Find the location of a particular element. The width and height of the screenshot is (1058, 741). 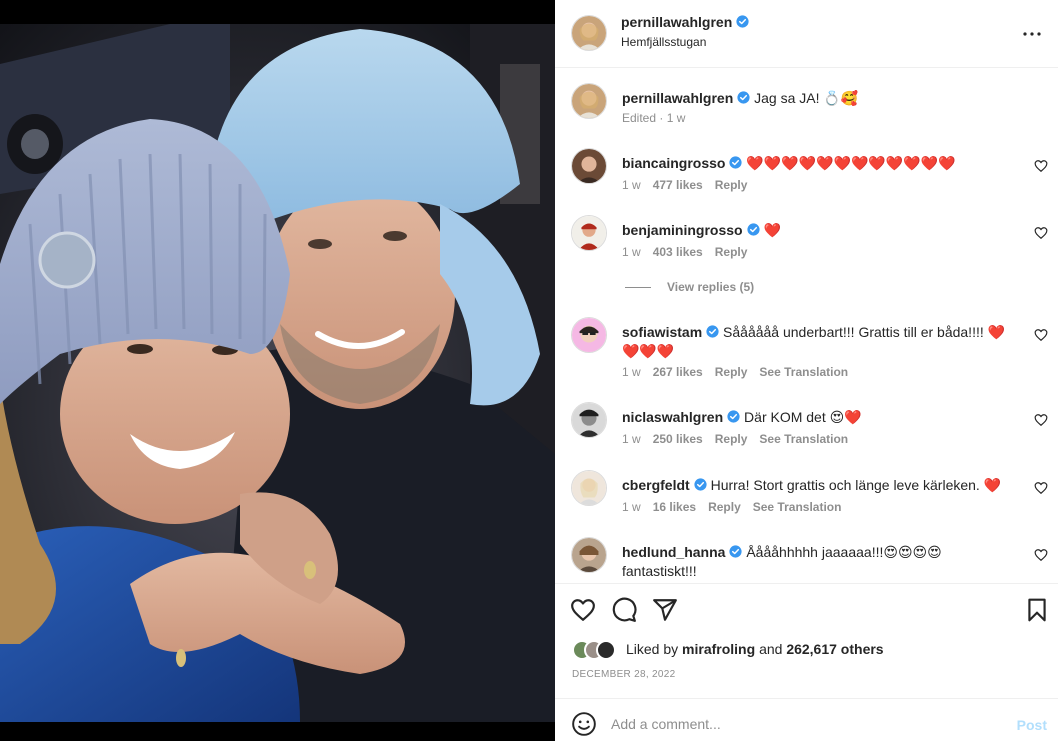

comment-username: benjaminingrosso is located at coordinates (682, 230).